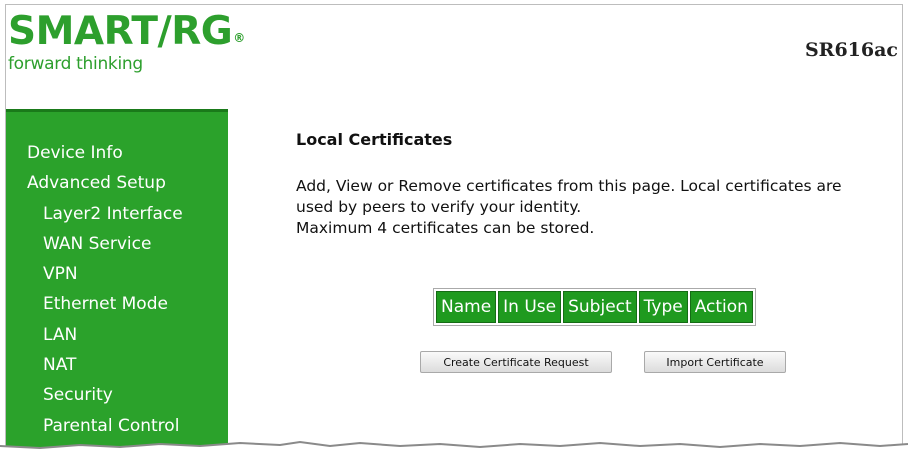 The width and height of the screenshot is (908, 459). Describe the element at coordinates (117, 214) in the screenshot. I see `sidebar-item-layer2-interface: Layer2 Interface` at that location.